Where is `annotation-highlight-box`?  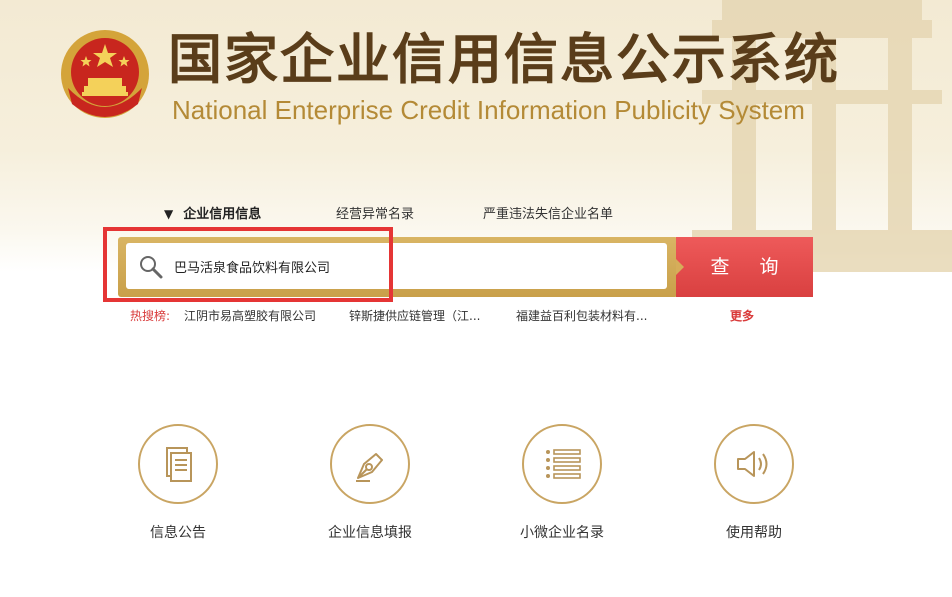
annotation-highlight-box is located at coordinates (248, 264).